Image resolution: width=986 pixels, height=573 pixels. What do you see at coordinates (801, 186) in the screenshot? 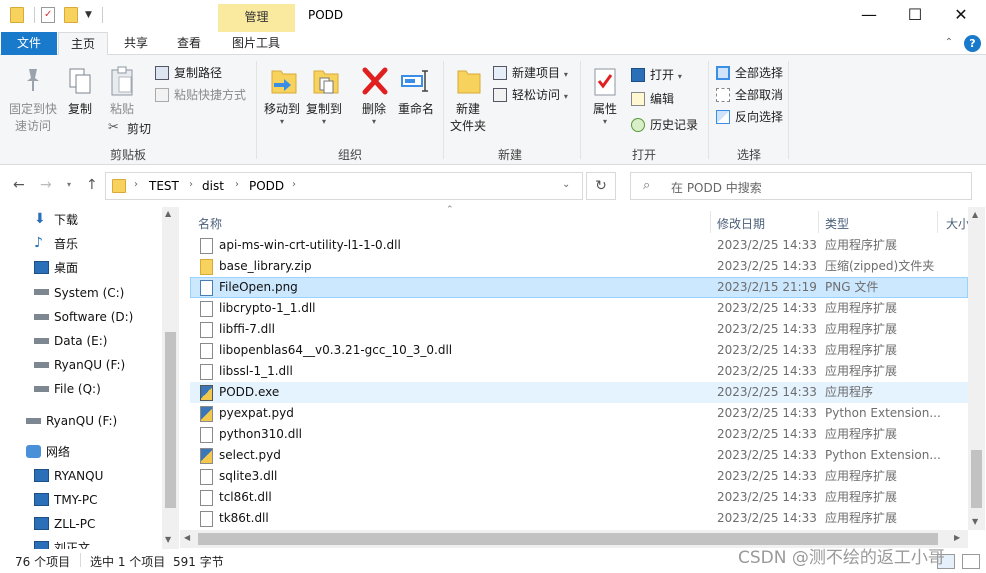
I see `search-input: ⌕ 在 PODD 中搜索` at bounding box center [801, 186].